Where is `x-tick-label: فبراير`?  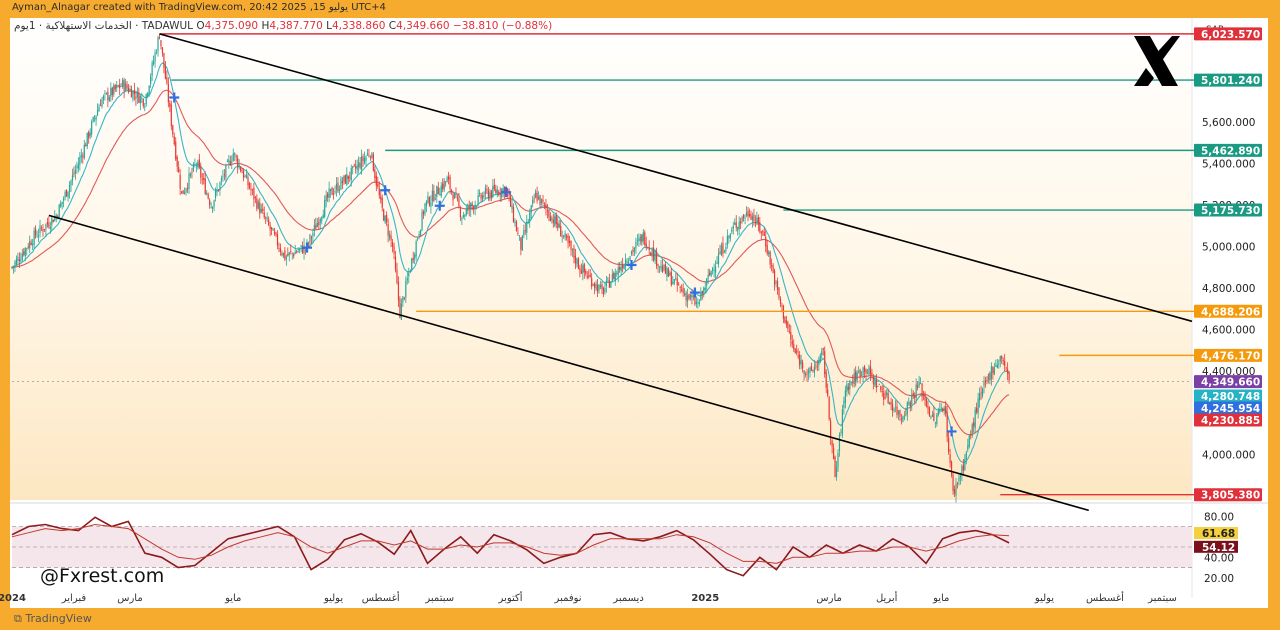
x-tick-label: فبراير is located at coordinates (74, 598).